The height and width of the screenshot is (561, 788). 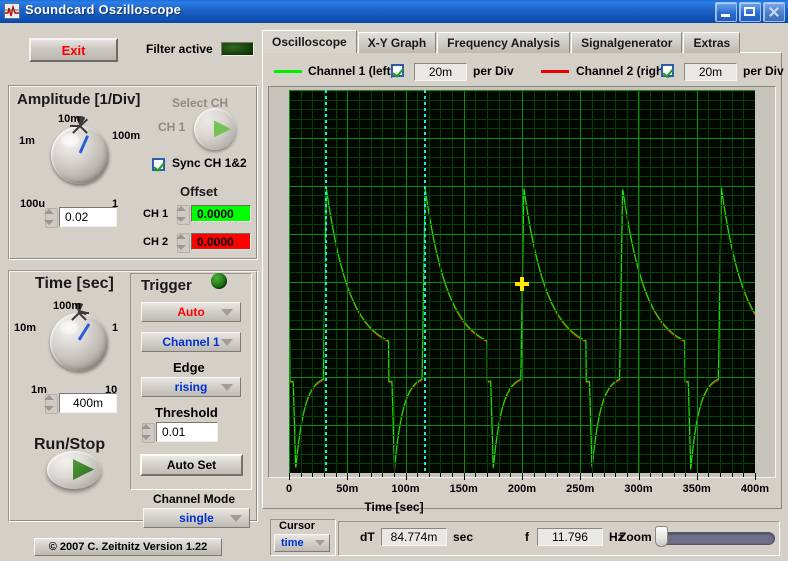 What do you see at coordinates (774, 12) in the screenshot?
I see `close-icon` at bounding box center [774, 12].